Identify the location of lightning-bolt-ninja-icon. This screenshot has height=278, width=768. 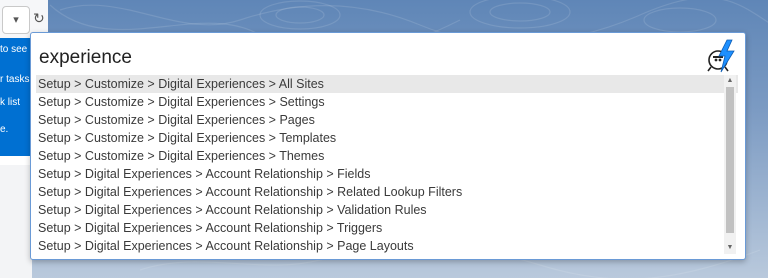
(721, 56).